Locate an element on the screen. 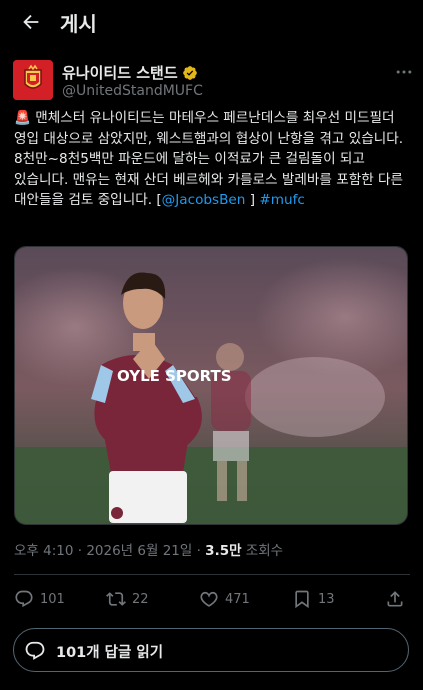 The width and height of the screenshot is (423, 690). avatar is located at coordinates (33, 80).